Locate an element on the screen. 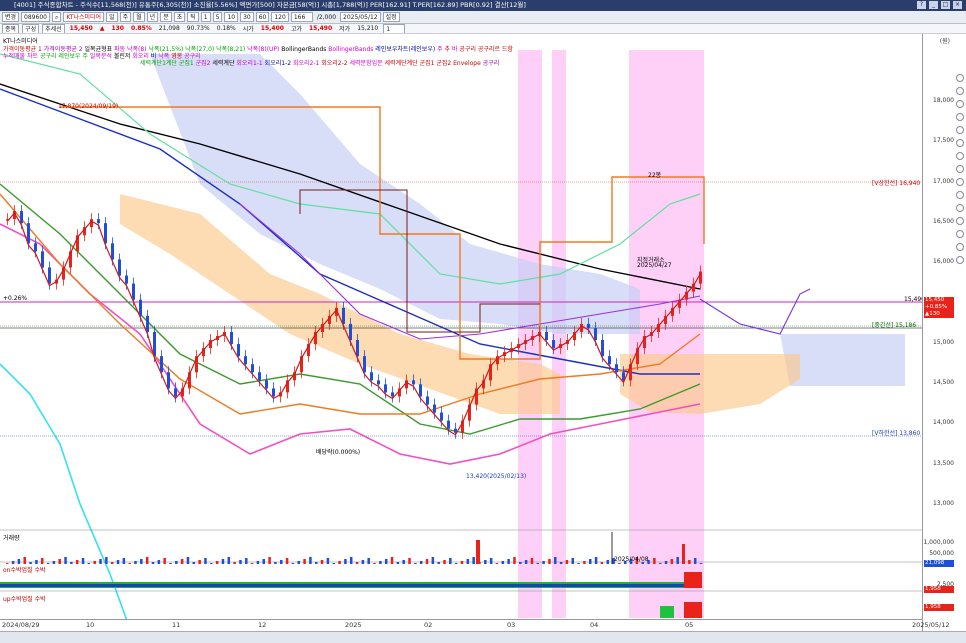 The image size is (966, 643). legend-item: 회오리2-1 is located at coordinates (307, 63).